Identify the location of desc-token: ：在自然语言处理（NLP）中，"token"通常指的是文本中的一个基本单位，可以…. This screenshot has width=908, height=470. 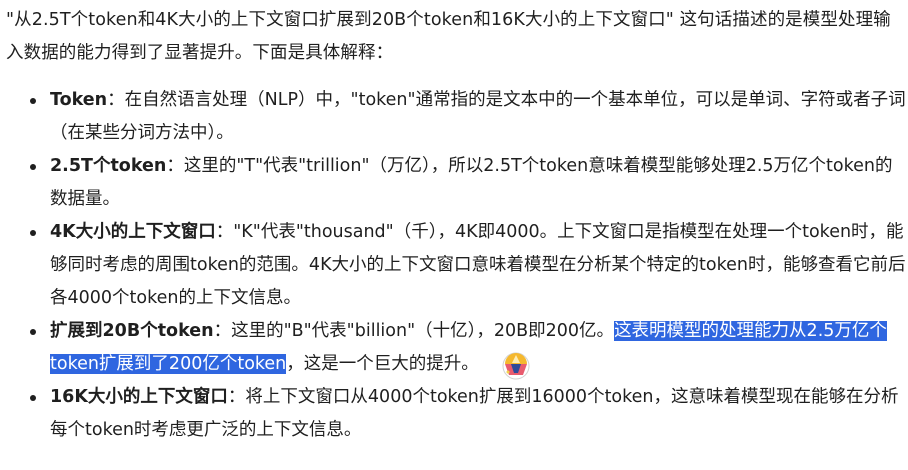
(478, 116).